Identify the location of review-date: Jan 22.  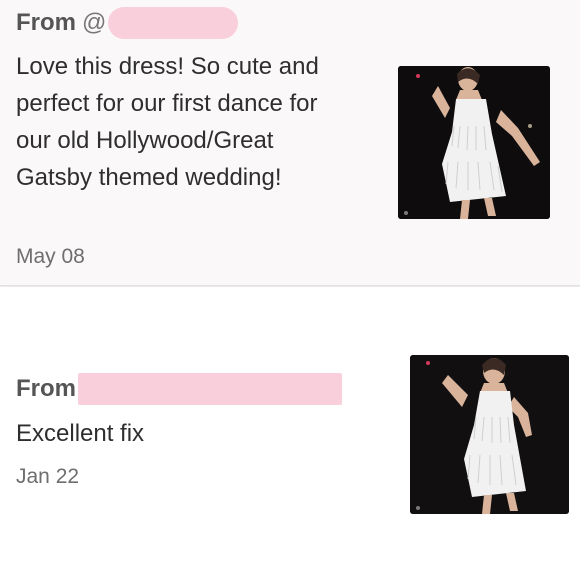
(48, 476).